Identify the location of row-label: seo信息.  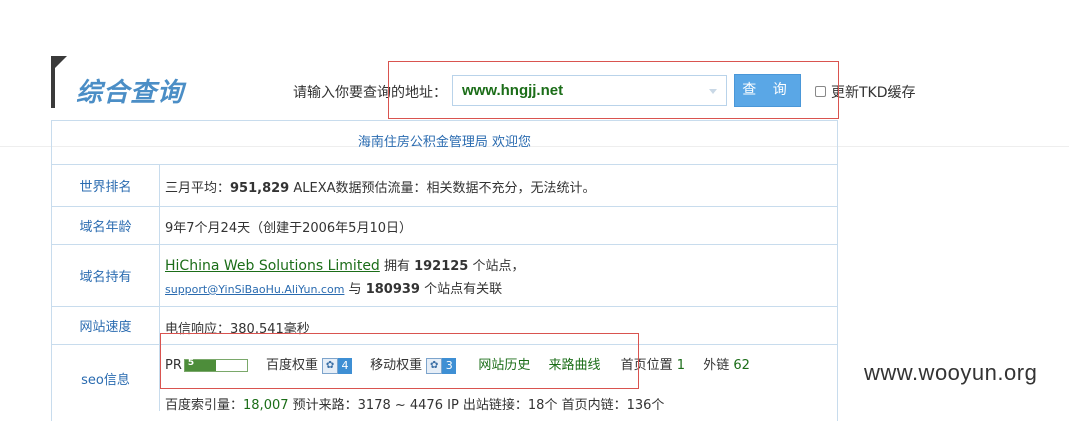
(106, 378).